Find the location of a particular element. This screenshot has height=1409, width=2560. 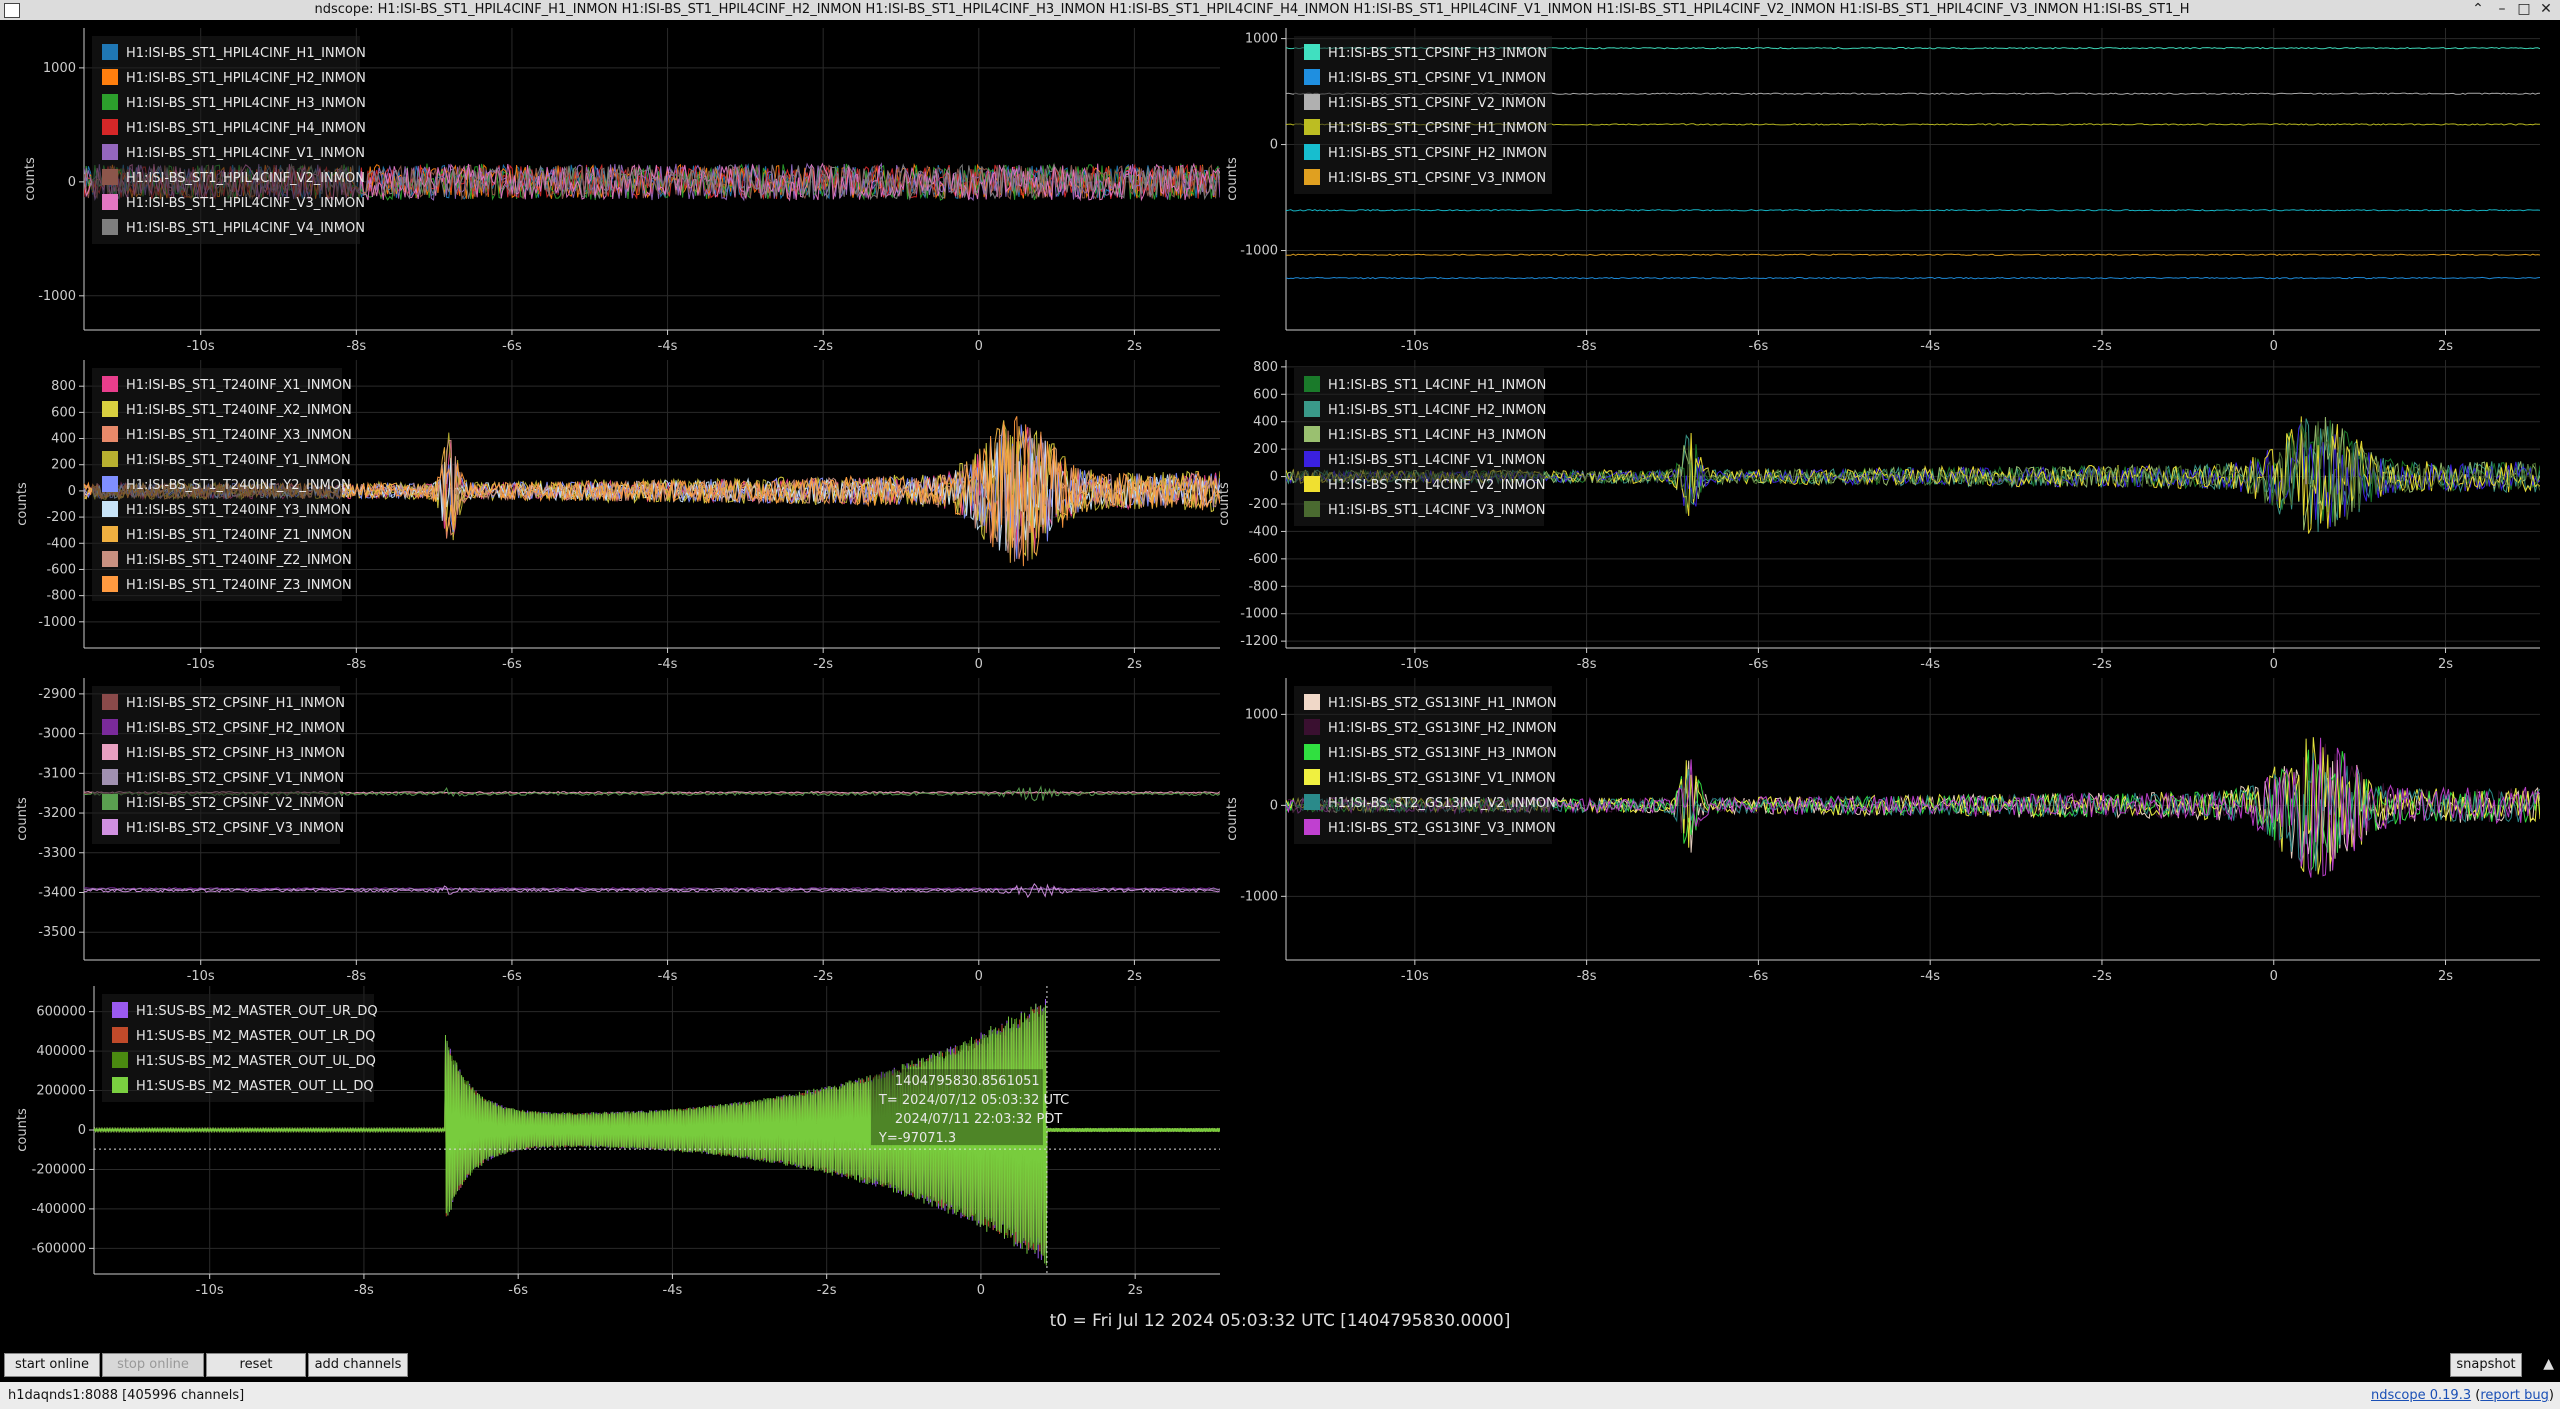

legend-entry: H1:ISI-BS_ST1_T240INF_Z3_INMON is located at coordinates (239, 585).